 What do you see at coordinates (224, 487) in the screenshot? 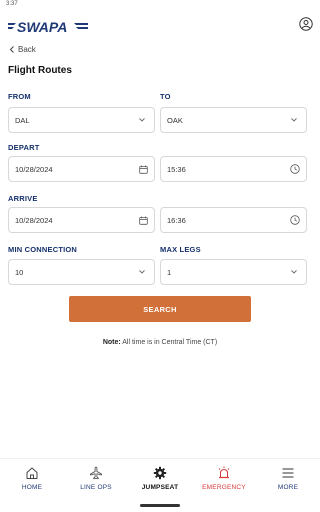
I see `nav-label-emergency: EMERGENCY` at bounding box center [224, 487].